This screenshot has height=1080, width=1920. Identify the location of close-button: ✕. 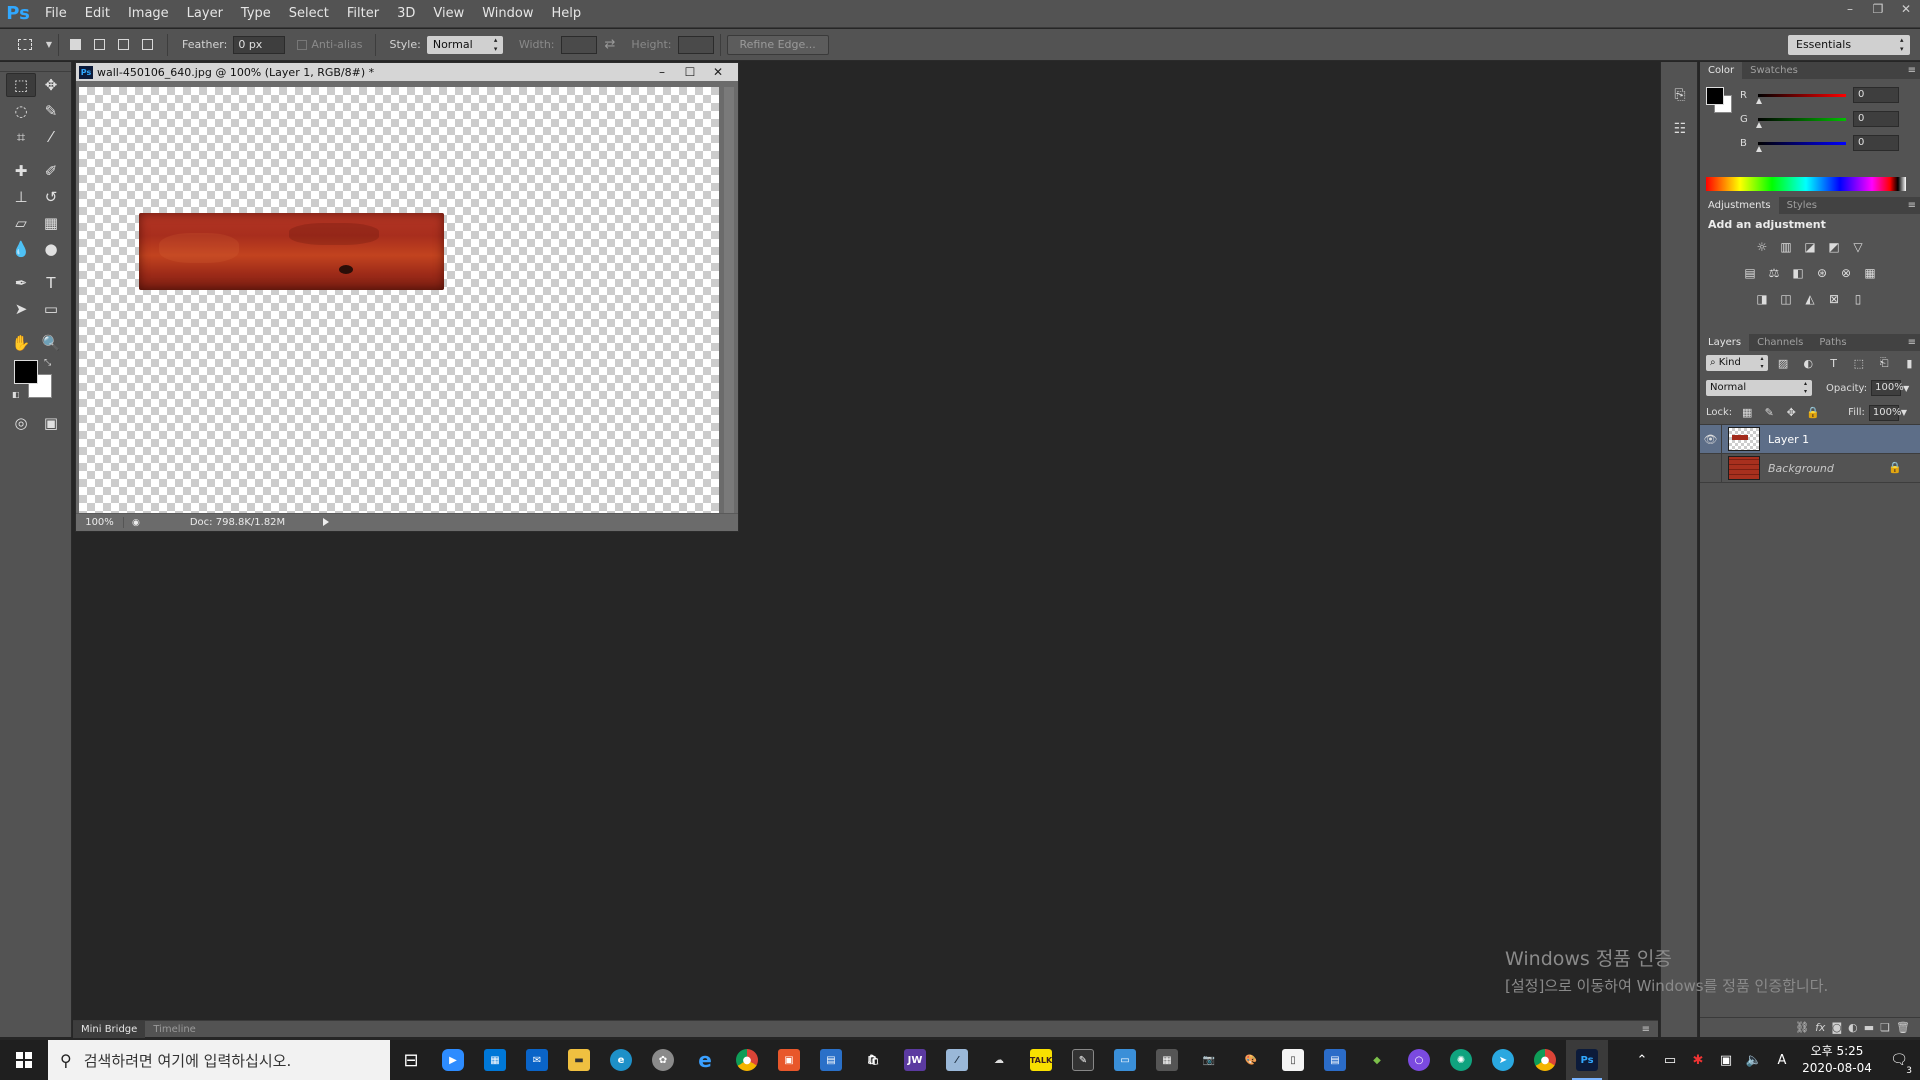
(1906, 9).